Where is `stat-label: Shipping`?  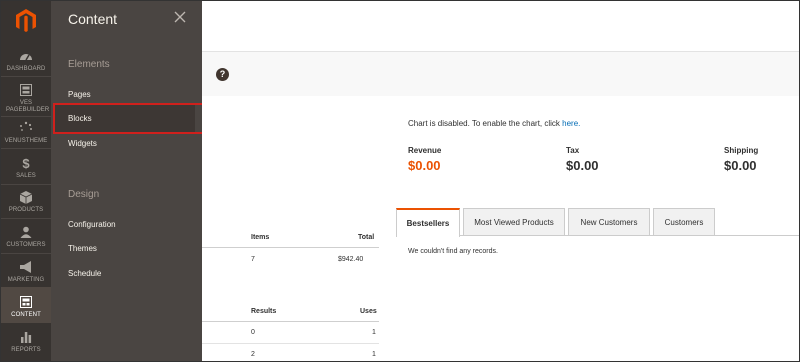 stat-label: Shipping is located at coordinates (741, 150).